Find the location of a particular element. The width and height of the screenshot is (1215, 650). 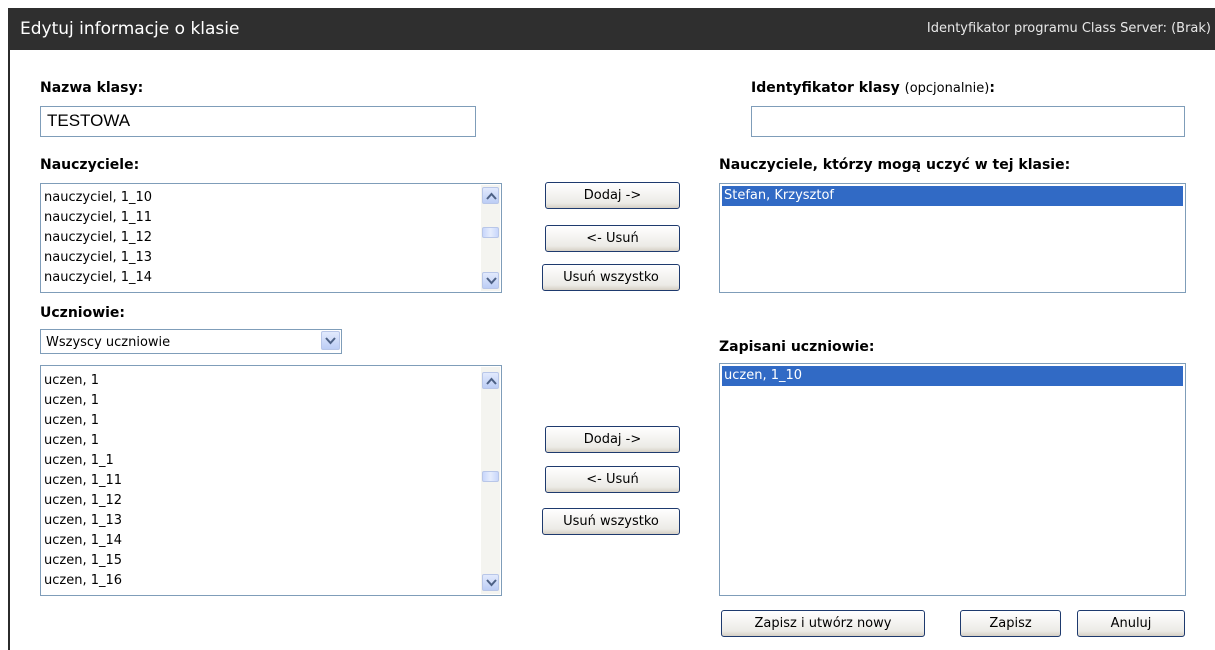

list-item: nauczyciel, 1_11 is located at coordinates (271, 218).